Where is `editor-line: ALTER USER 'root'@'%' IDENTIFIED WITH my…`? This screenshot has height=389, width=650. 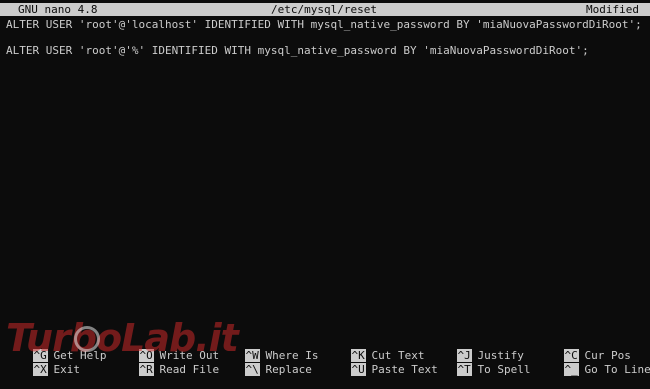 editor-line: ALTER USER 'root'@'%' IDENTIFIED WITH my… is located at coordinates (324, 50).